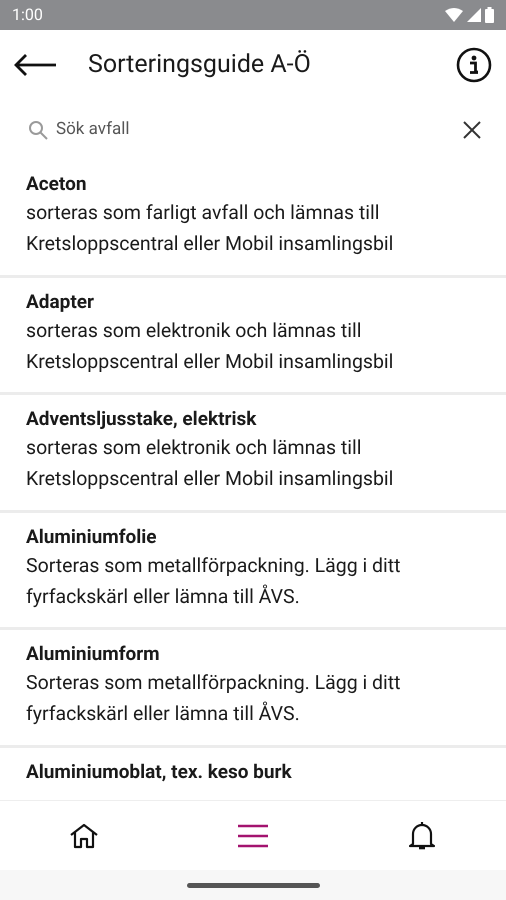 The width and height of the screenshot is (506, 900). Describe the element at coordinates (210, 228) in the screenshot. I see `item-description: sorteras som farligt avfall och lämnas till Kretsloppscentral eller Mobil insamlingsbil` at that location.